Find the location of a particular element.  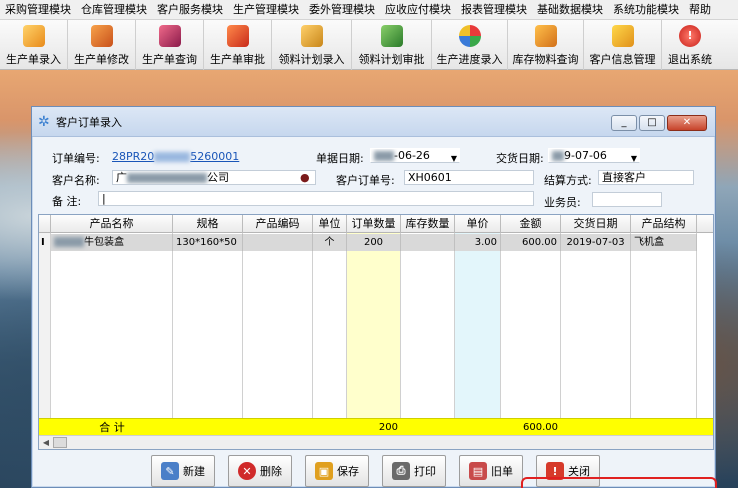

col-header-delivery-date: 交货日期 is located at coordinates (596, 224).